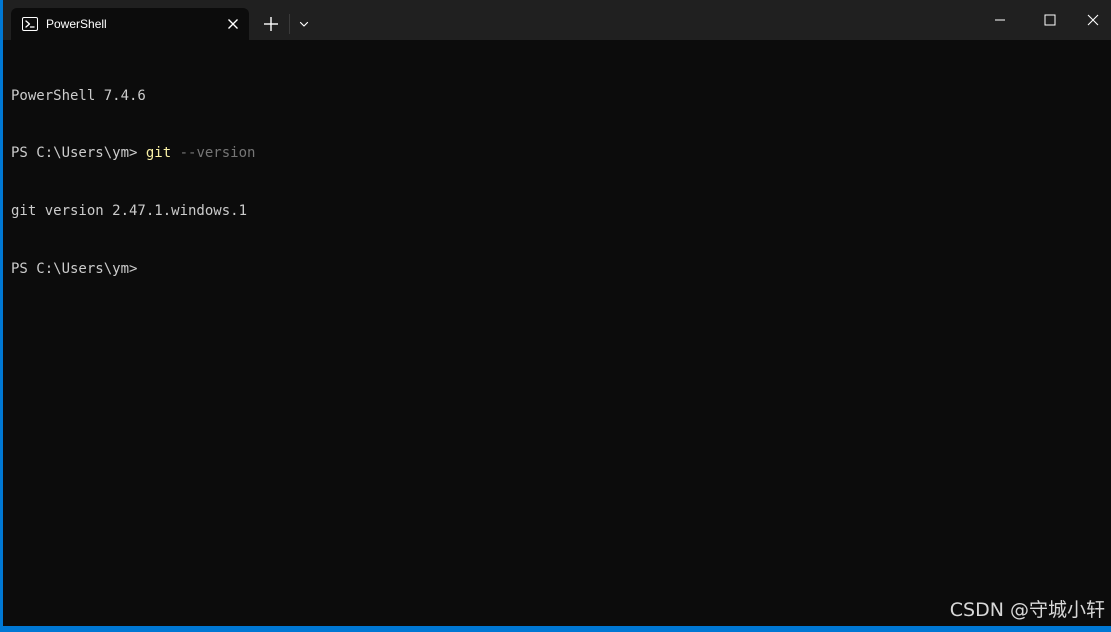 The image size is (1111, 632). I want to click on terminal-banner: PowerShell 7.4.6, so click(78, 95).